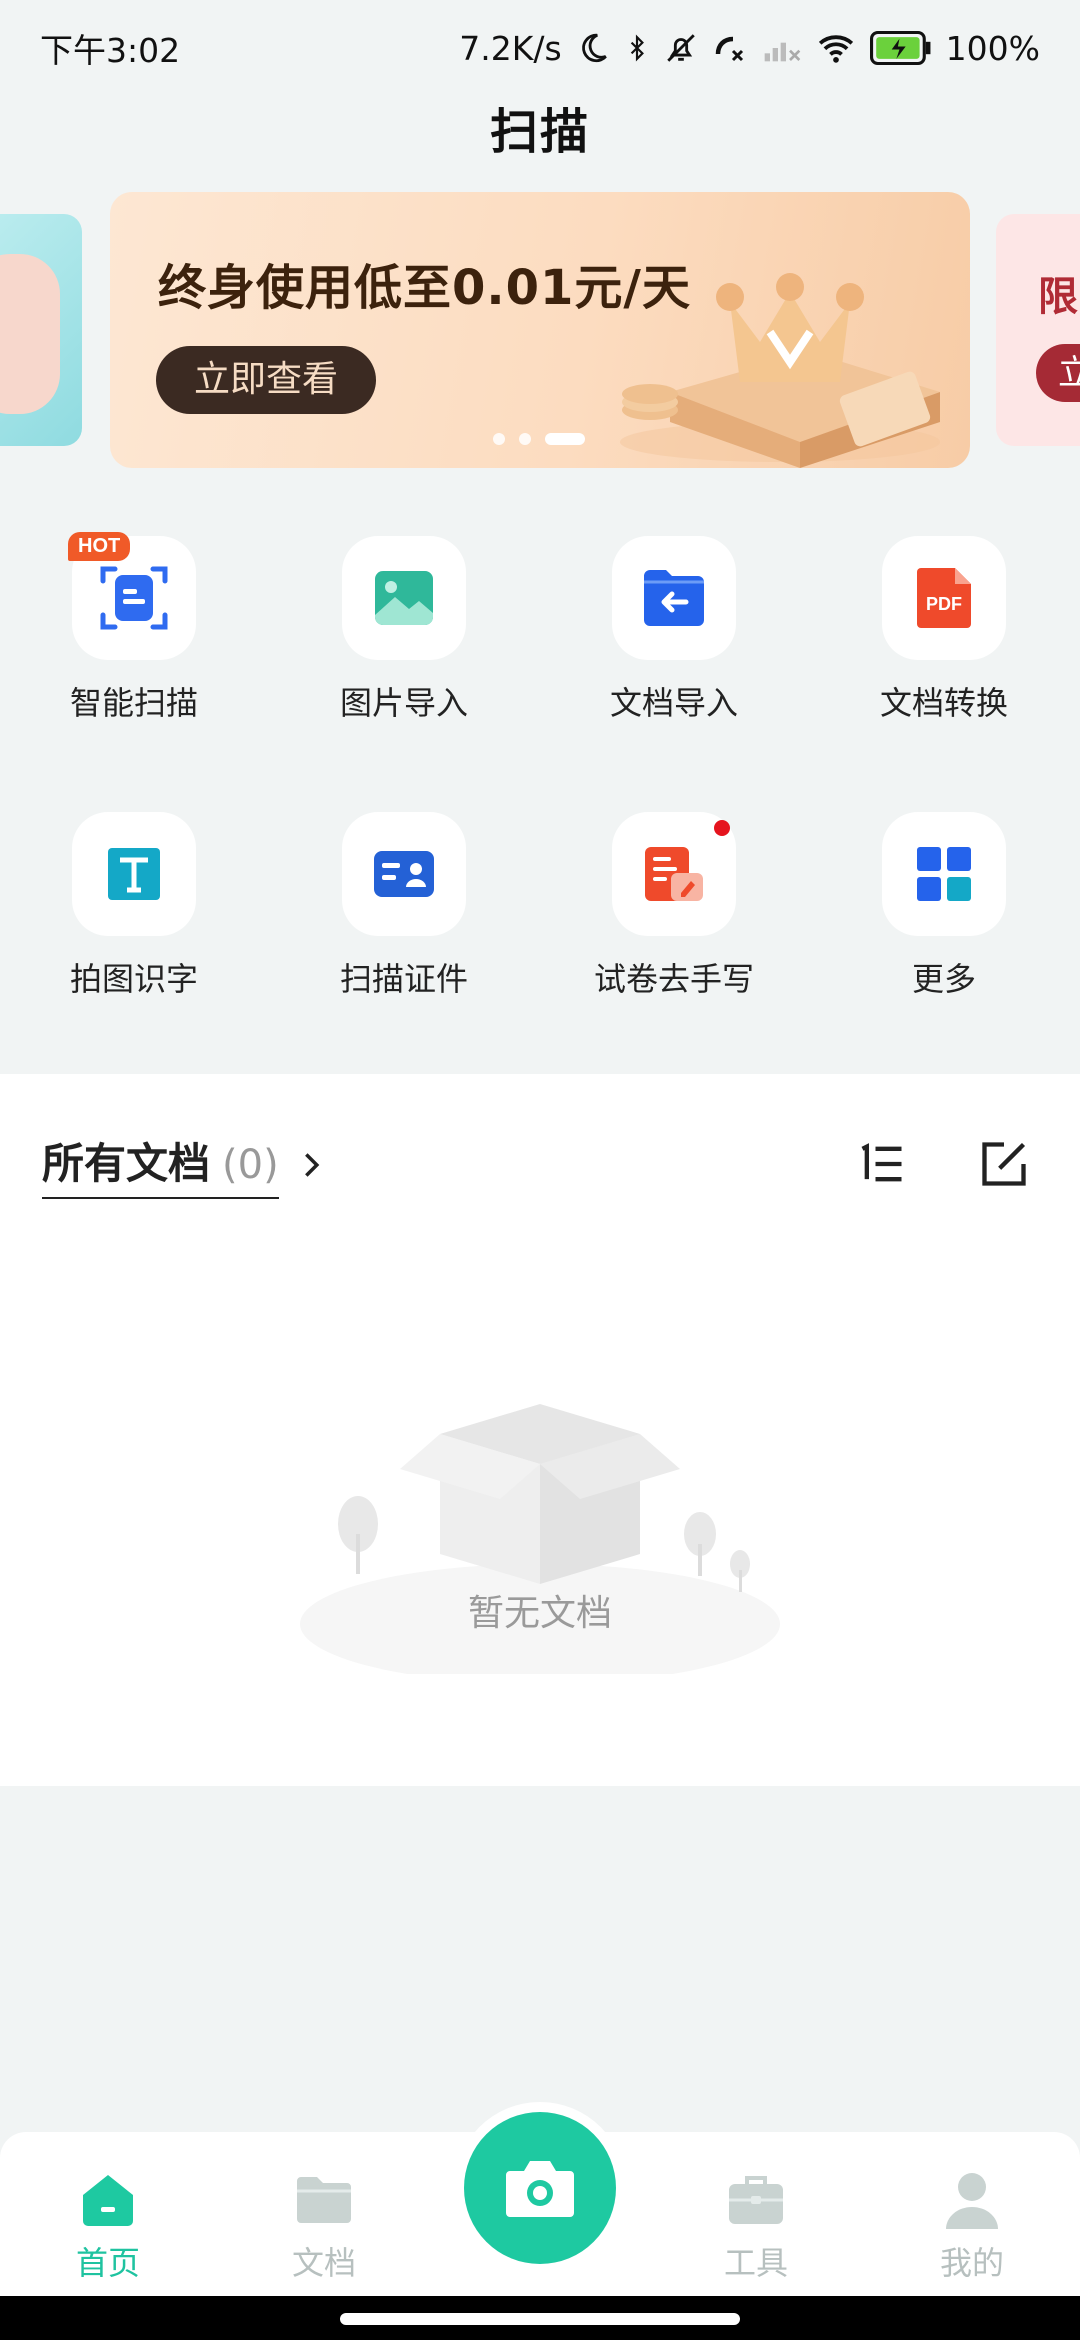 The image size is (1080, 2340). I want to click on sort-list-icon, so click(882, 1164).